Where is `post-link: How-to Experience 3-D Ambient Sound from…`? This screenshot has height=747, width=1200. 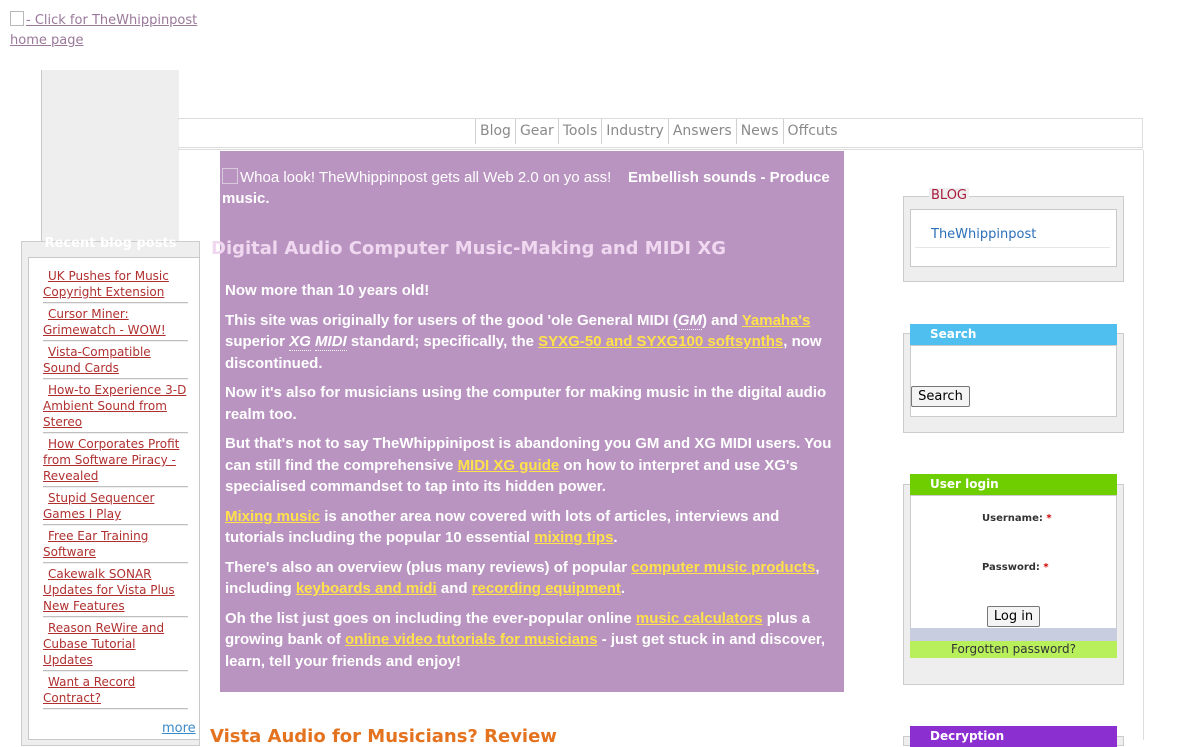
post-link: How-to Experience 3-D Ambient Sound from… is located at coordinates (115, 407).